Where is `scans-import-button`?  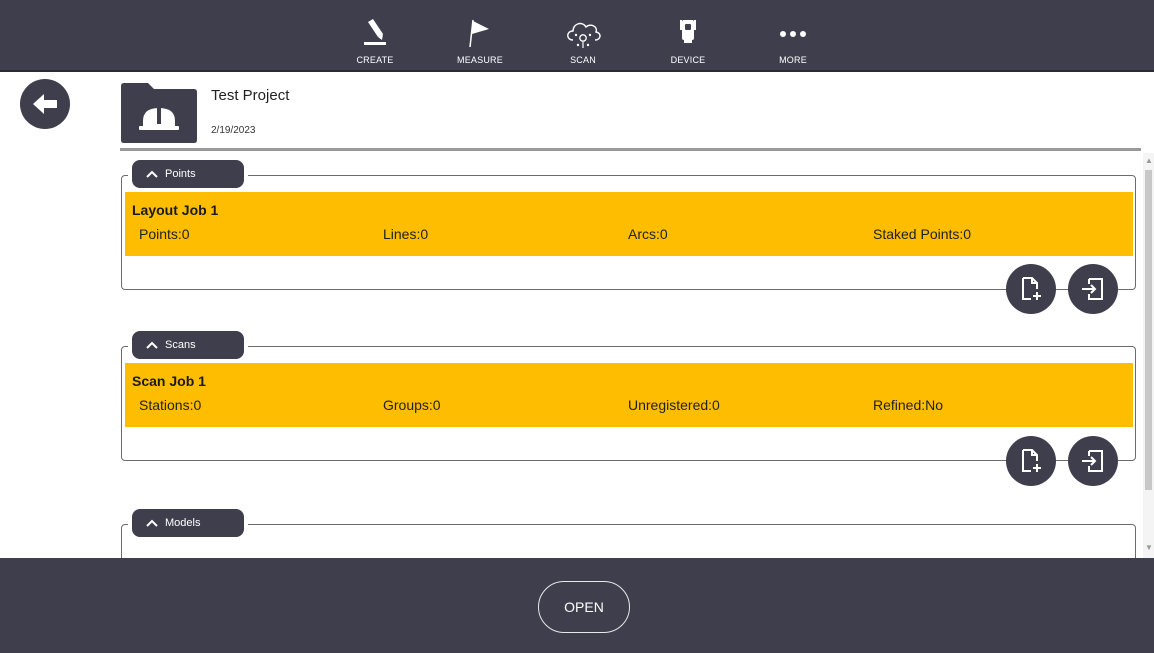 scans-import-button is located at coordinates (1093, 461).